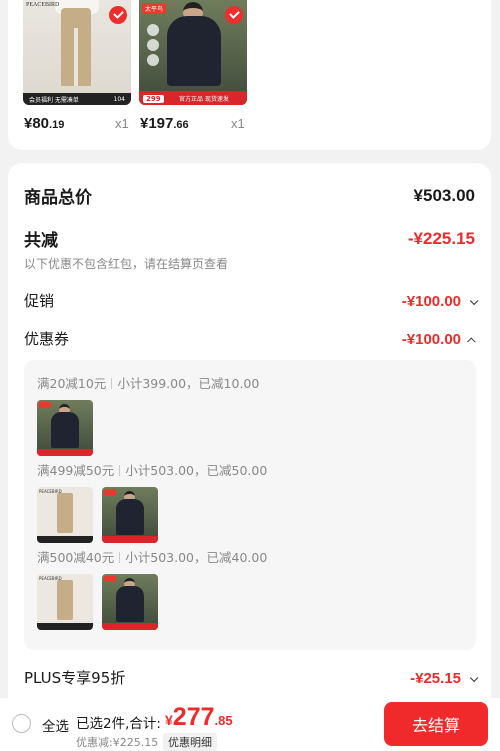 Image resolution: width=500 pixels, height=751 pixels. Describe the element at coordinates (251, 300) in the screenshot. I see `promotion-row: 促销 -¥100.00` at that location.